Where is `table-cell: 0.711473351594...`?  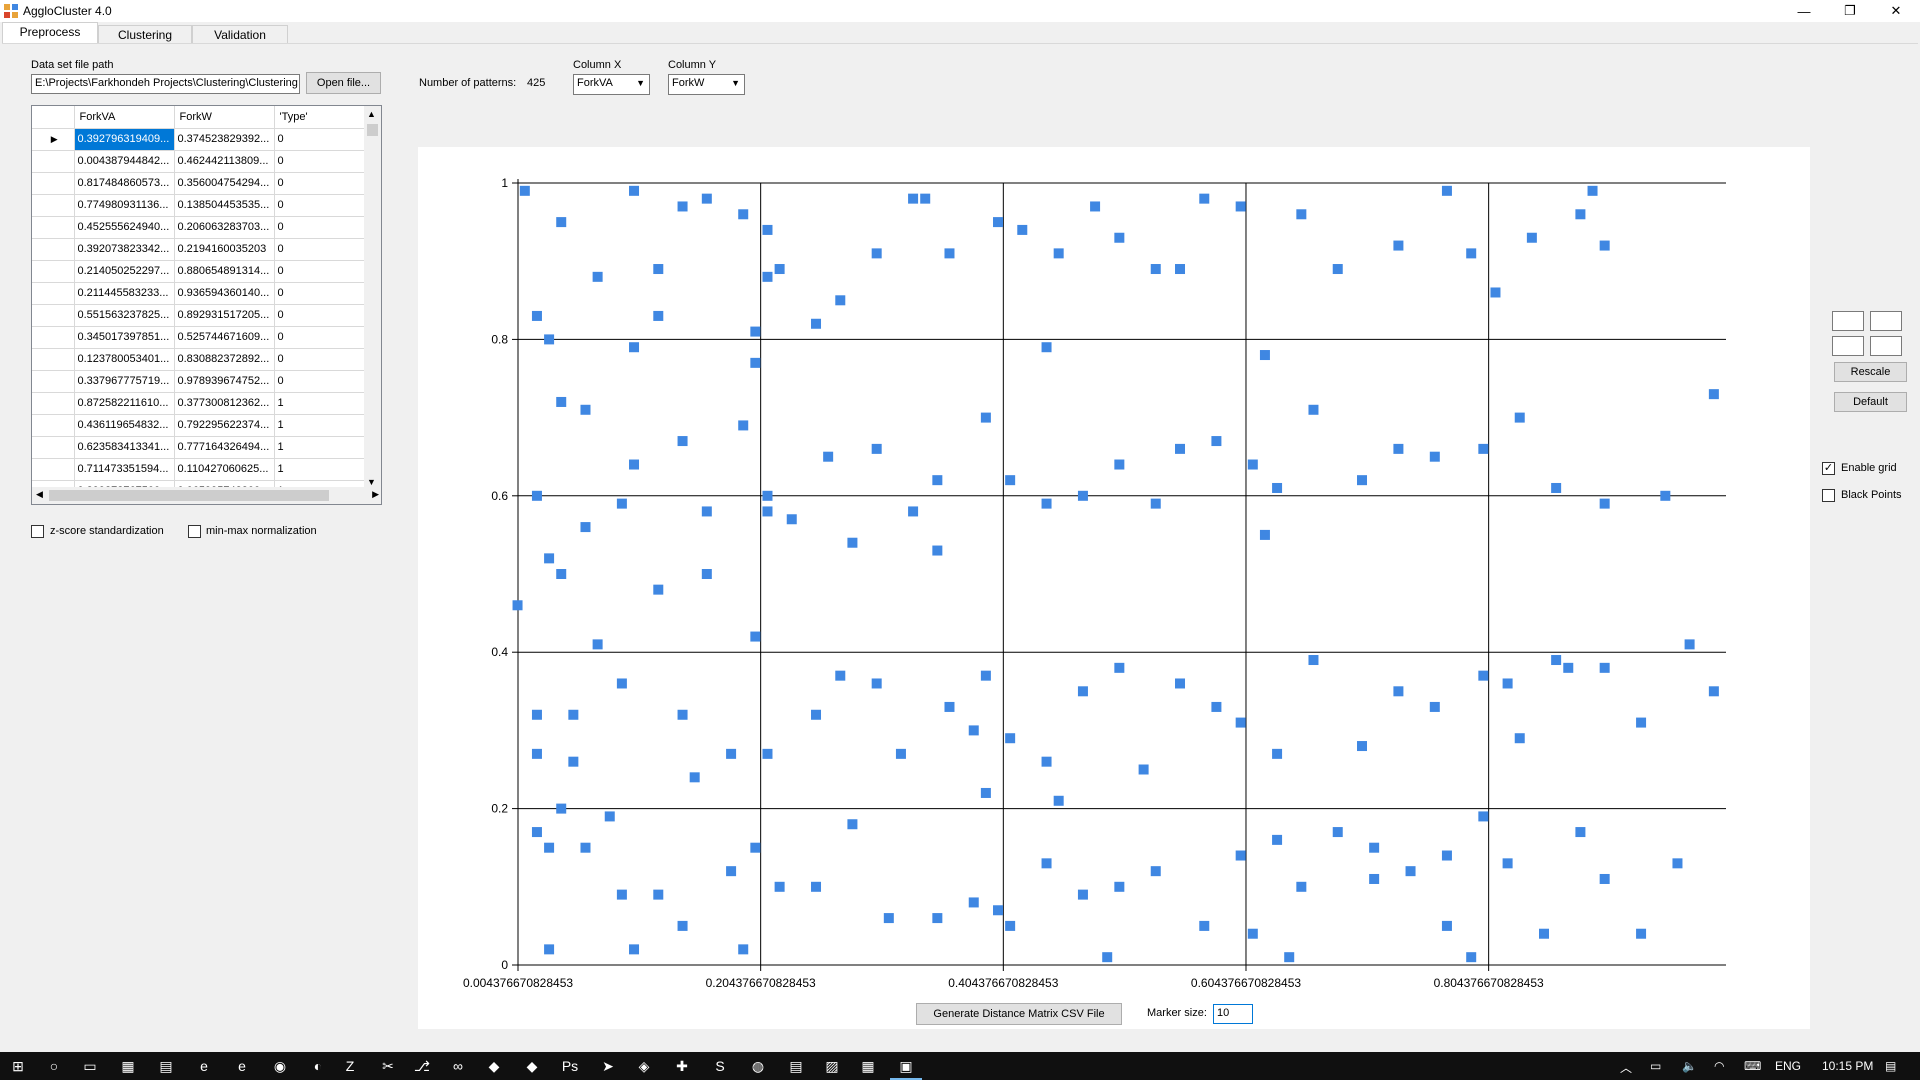 table-cell: 0.711473351594... is located at coordinates (124, 469).